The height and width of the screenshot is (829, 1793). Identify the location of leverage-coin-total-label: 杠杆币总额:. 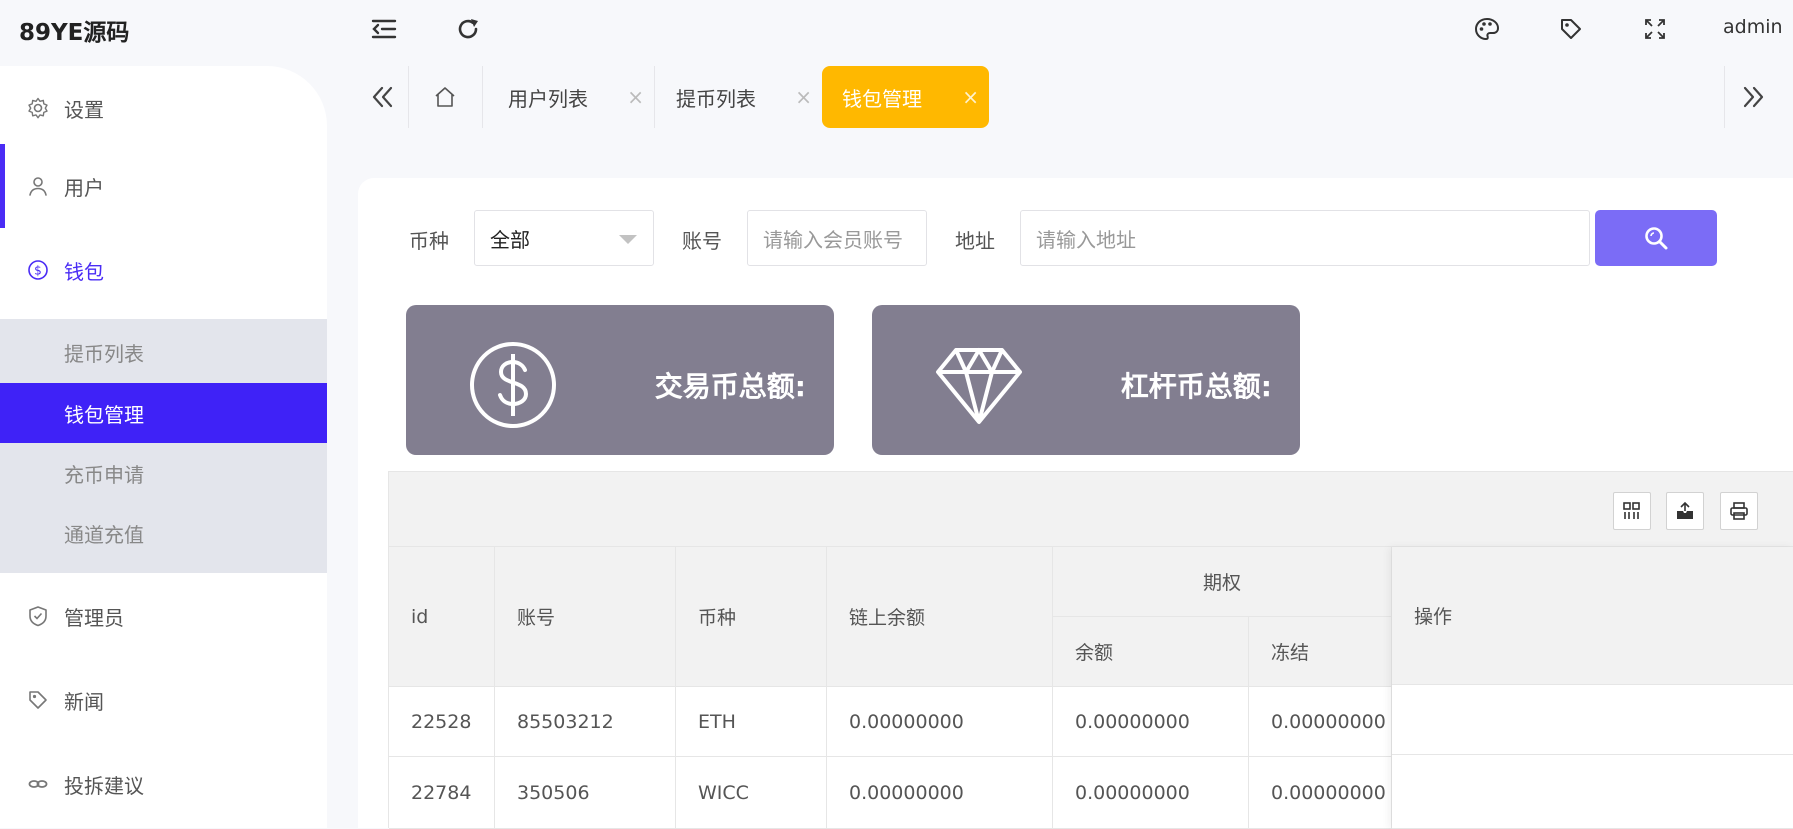
(1196, 386).